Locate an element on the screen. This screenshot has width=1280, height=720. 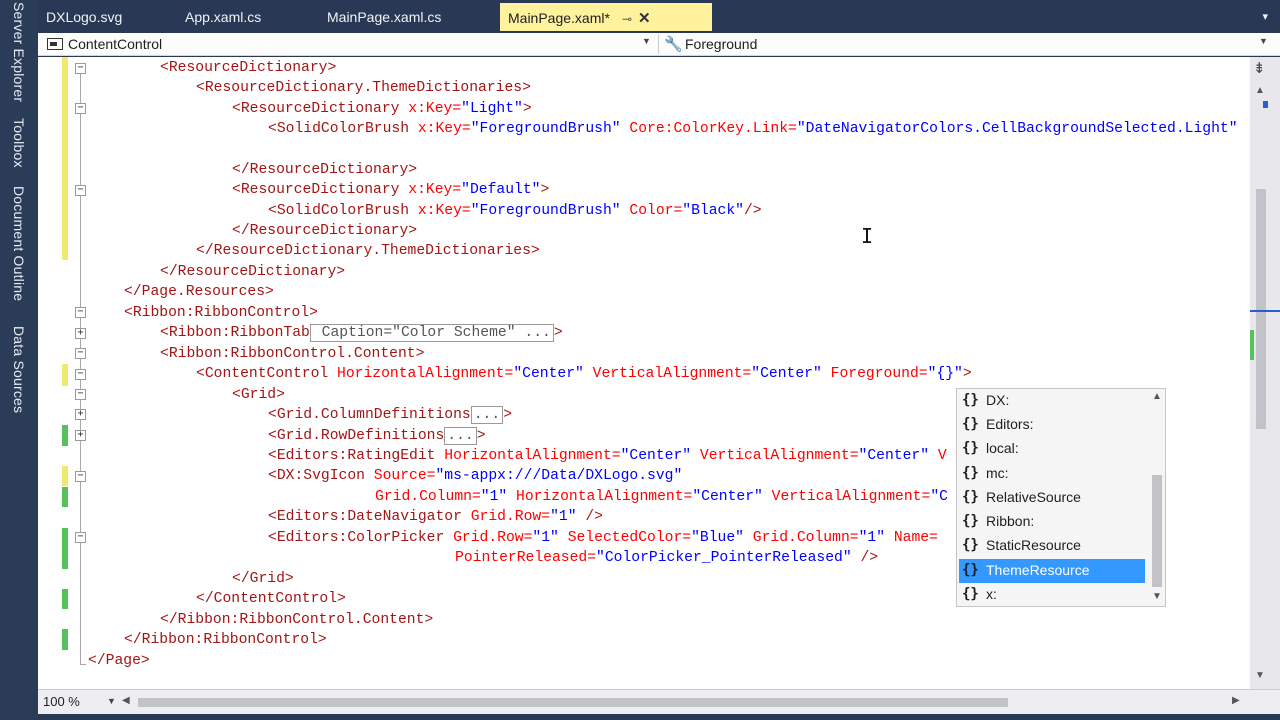
code-line: <ResourceDictionary.ThemeDictionaries> is located at coordinates (363, 88).